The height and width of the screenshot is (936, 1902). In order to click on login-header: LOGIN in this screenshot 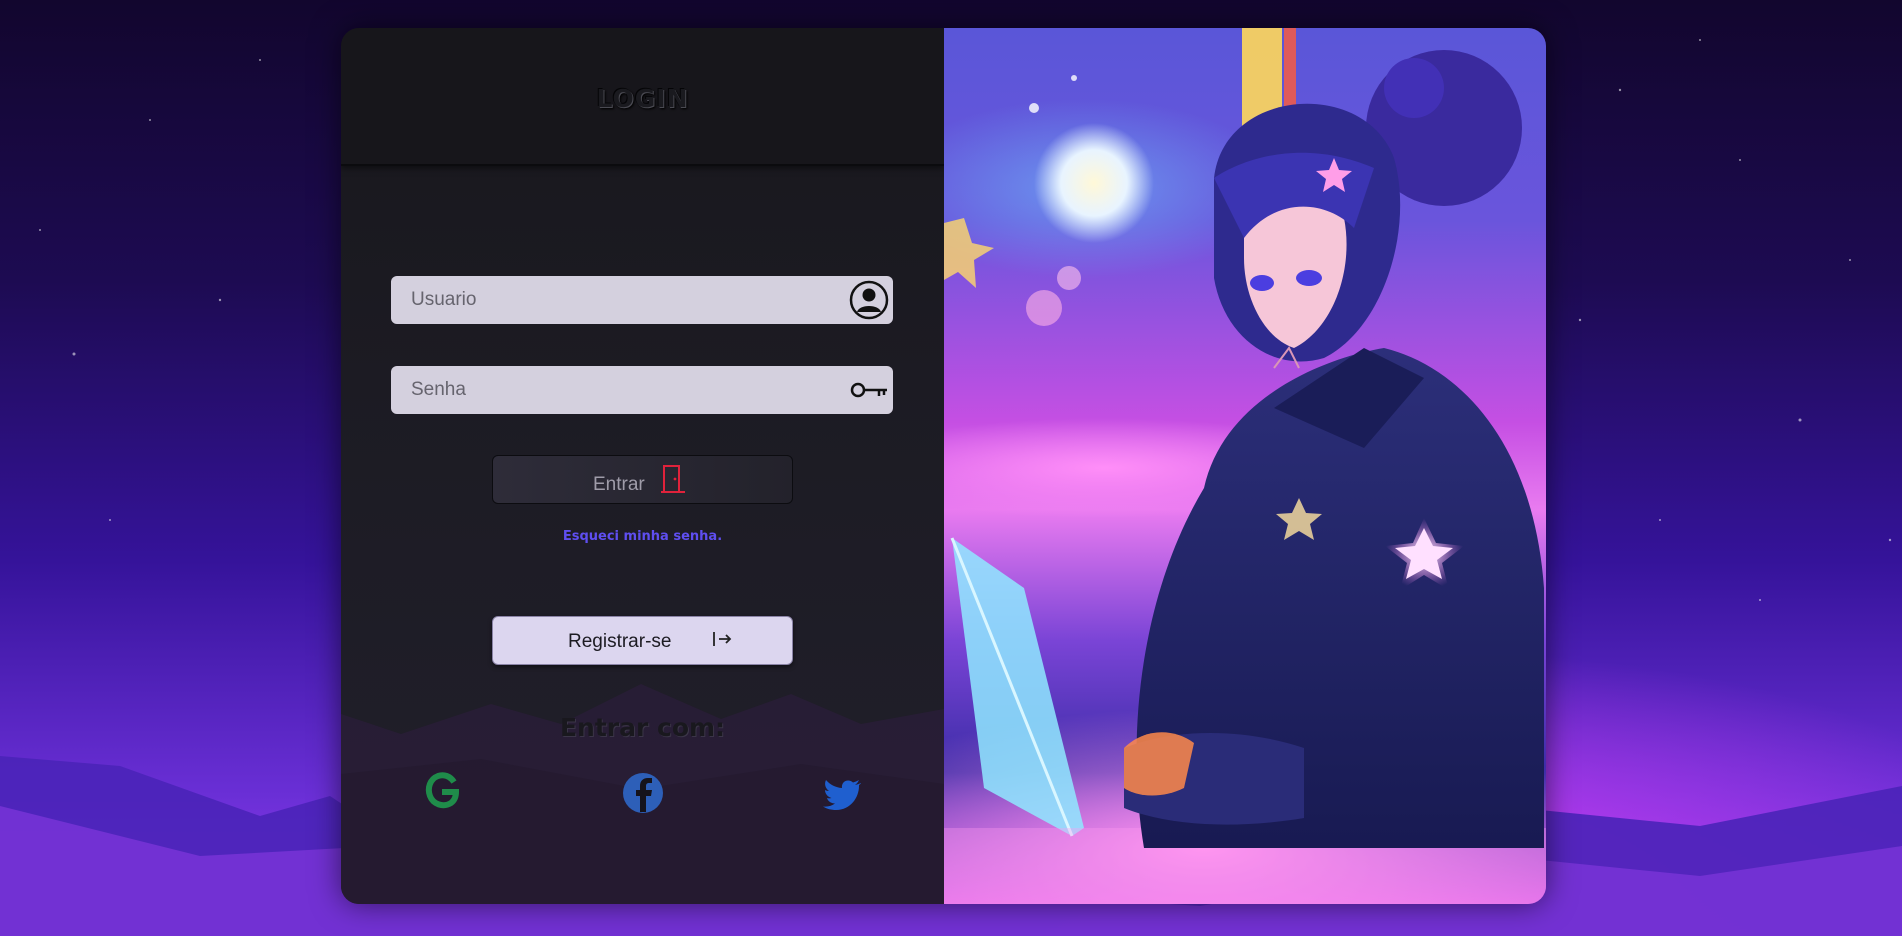, I will do `click(642, 97)`.